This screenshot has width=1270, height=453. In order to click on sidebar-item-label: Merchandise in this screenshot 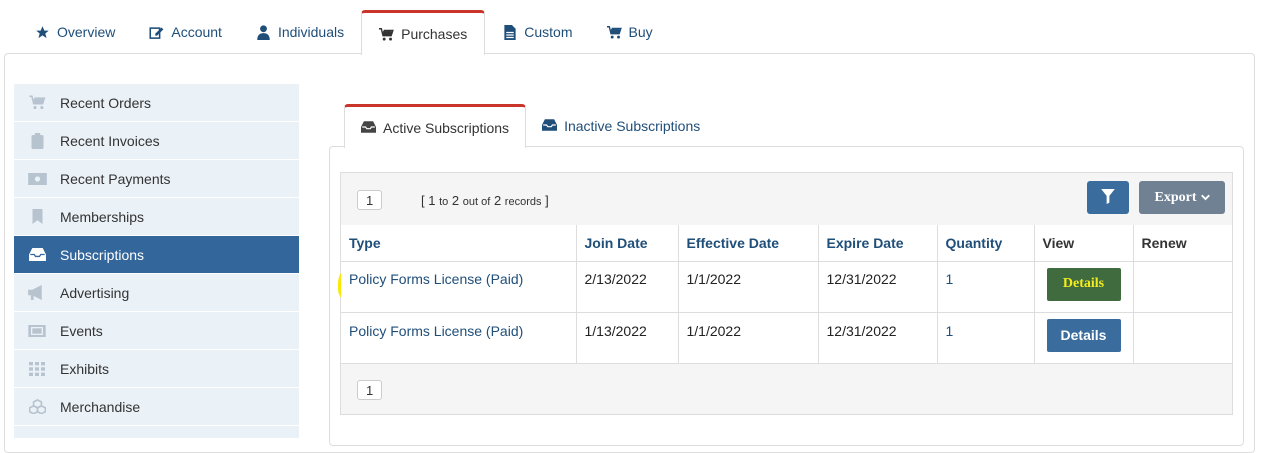, I will do `click(100, 406)`.